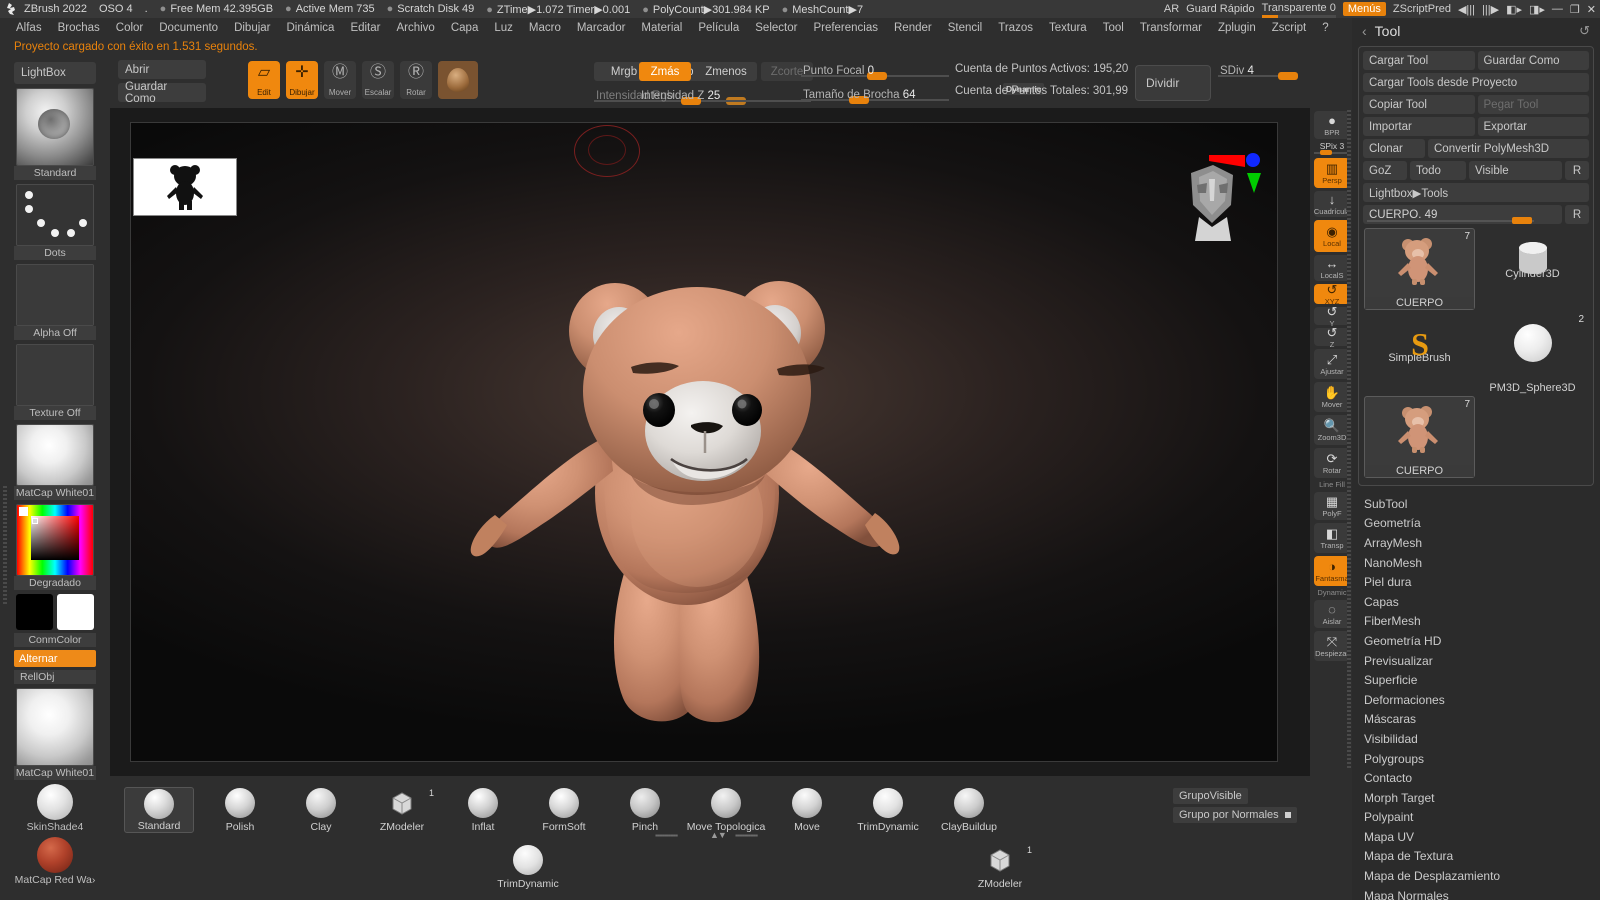 Image resolution: width=1600 pixels, height=900 pixels. Describe the element at coordinates (321, 810) in the screenshot. I see `brush-clay: Clay` at that location.